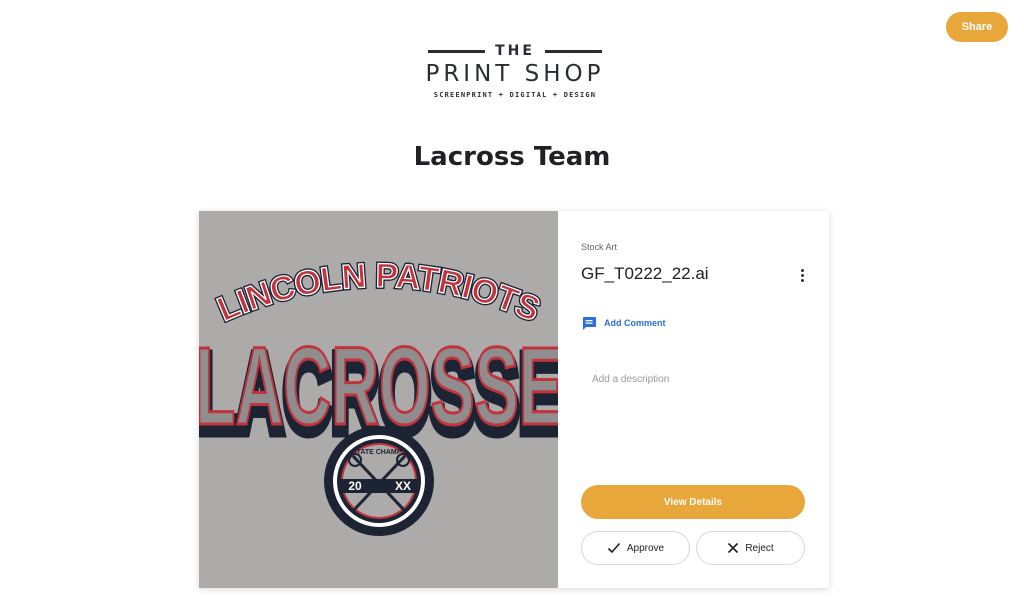  I want to click on logo-top-row: THE, so click(515, 51).